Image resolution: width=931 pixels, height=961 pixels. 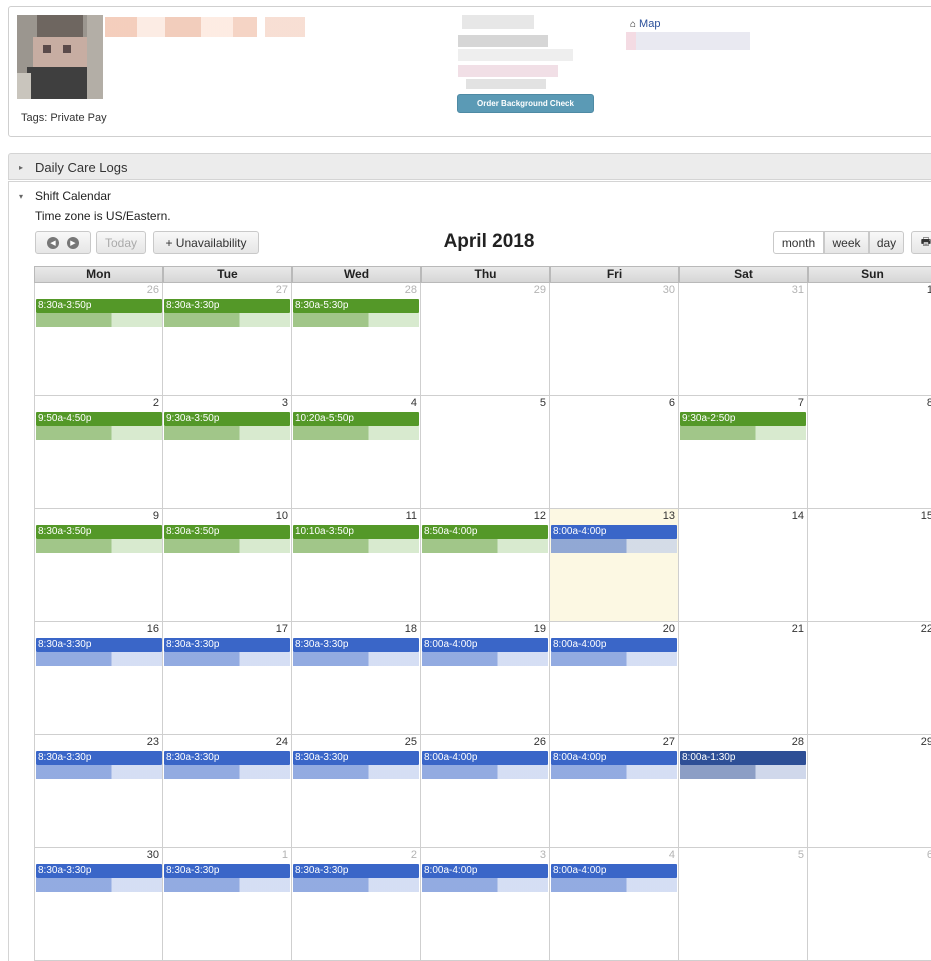 What do you see at coordinates (614, 678) in the screenshot?
I see `day-cell: 20 8:00a-4:00p` at bounding box center [614, 678].